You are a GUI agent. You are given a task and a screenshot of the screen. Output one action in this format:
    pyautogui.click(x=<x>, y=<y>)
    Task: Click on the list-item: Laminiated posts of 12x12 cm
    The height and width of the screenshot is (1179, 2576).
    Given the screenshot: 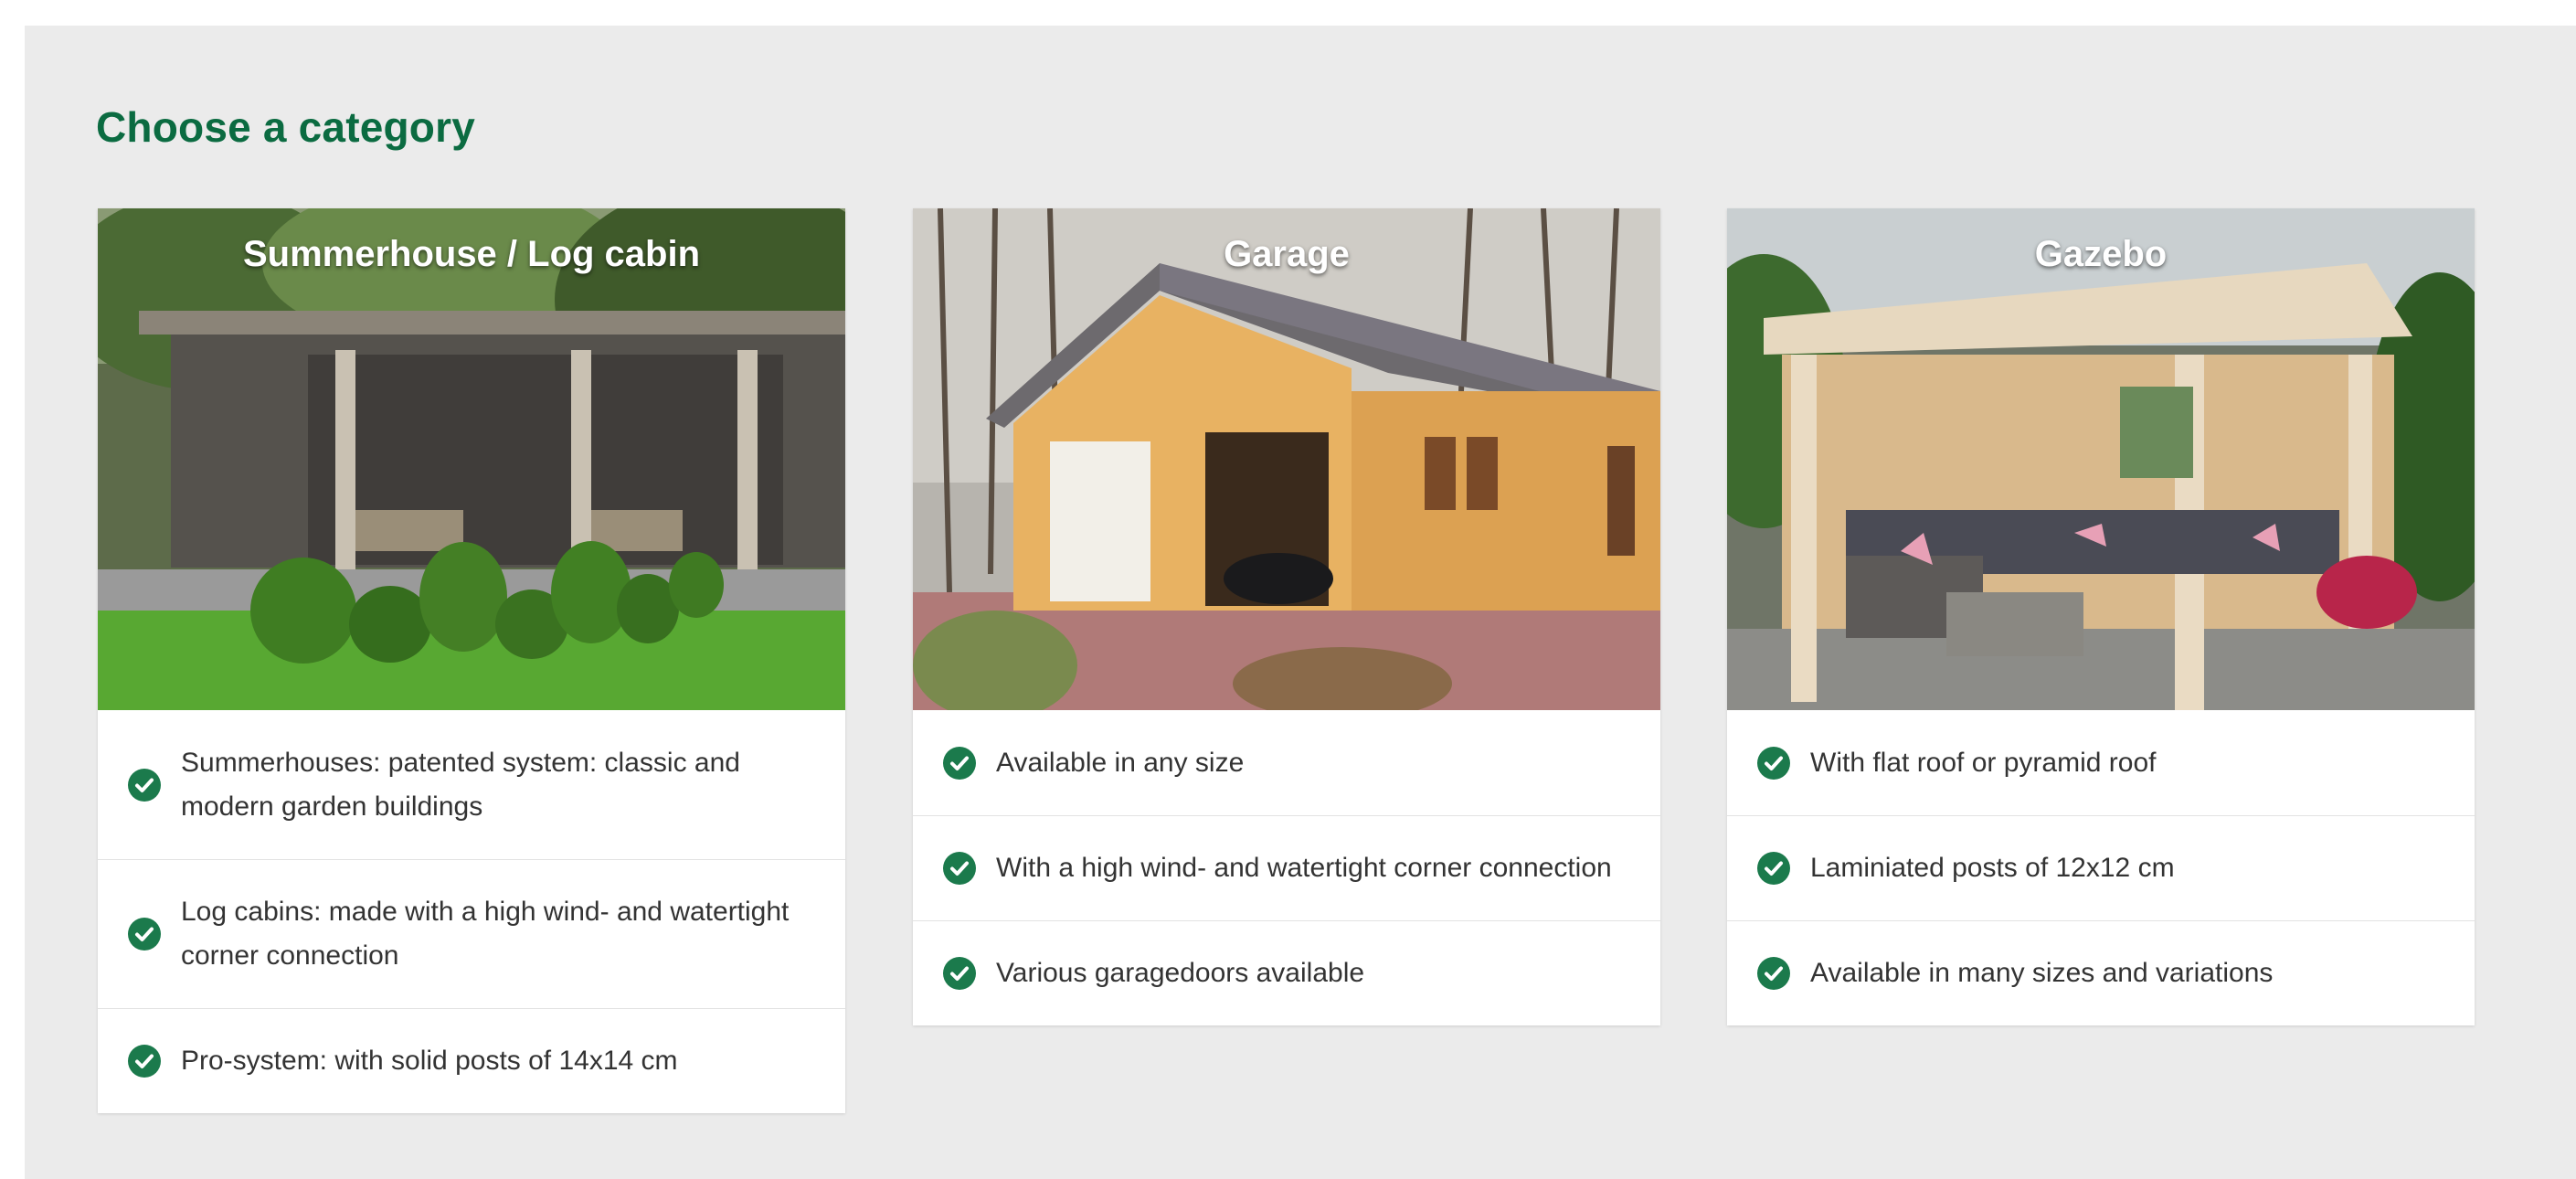 What is the action you would take?
    pyautogui.click(x=2101, y=867)
    